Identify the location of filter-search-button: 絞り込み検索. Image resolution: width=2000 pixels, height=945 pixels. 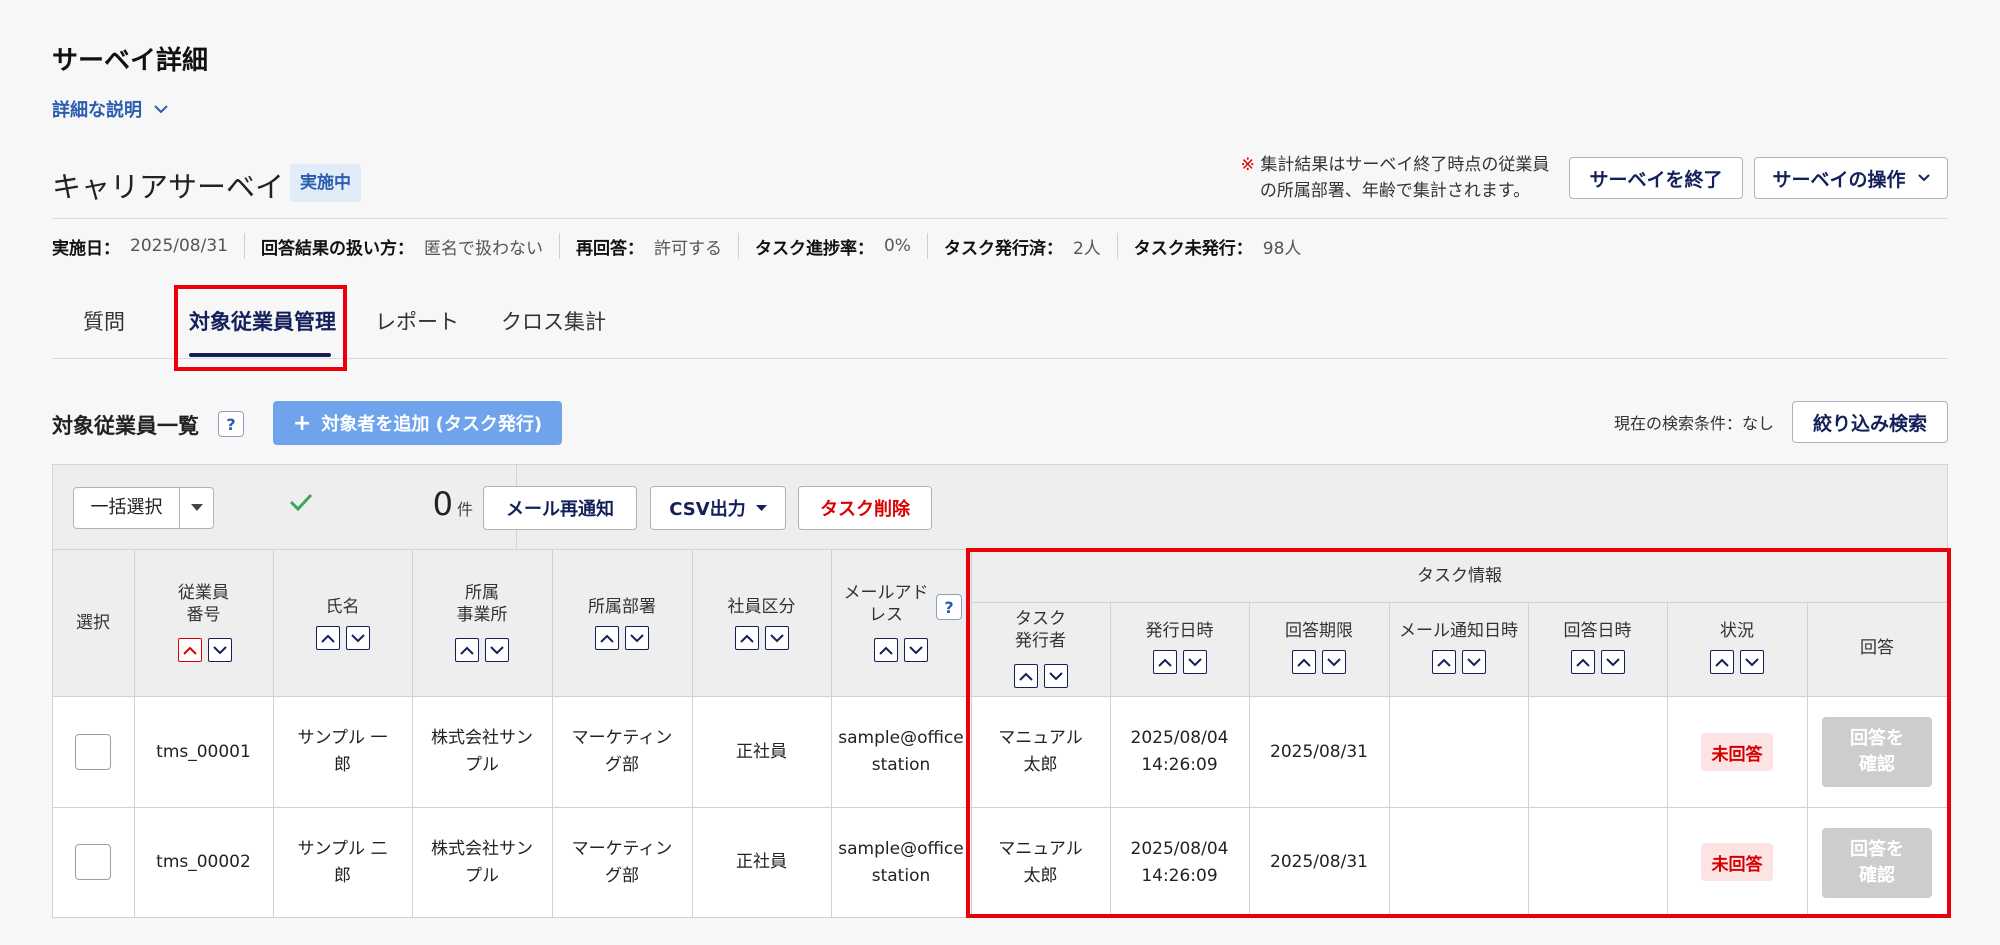
(1870, 422).